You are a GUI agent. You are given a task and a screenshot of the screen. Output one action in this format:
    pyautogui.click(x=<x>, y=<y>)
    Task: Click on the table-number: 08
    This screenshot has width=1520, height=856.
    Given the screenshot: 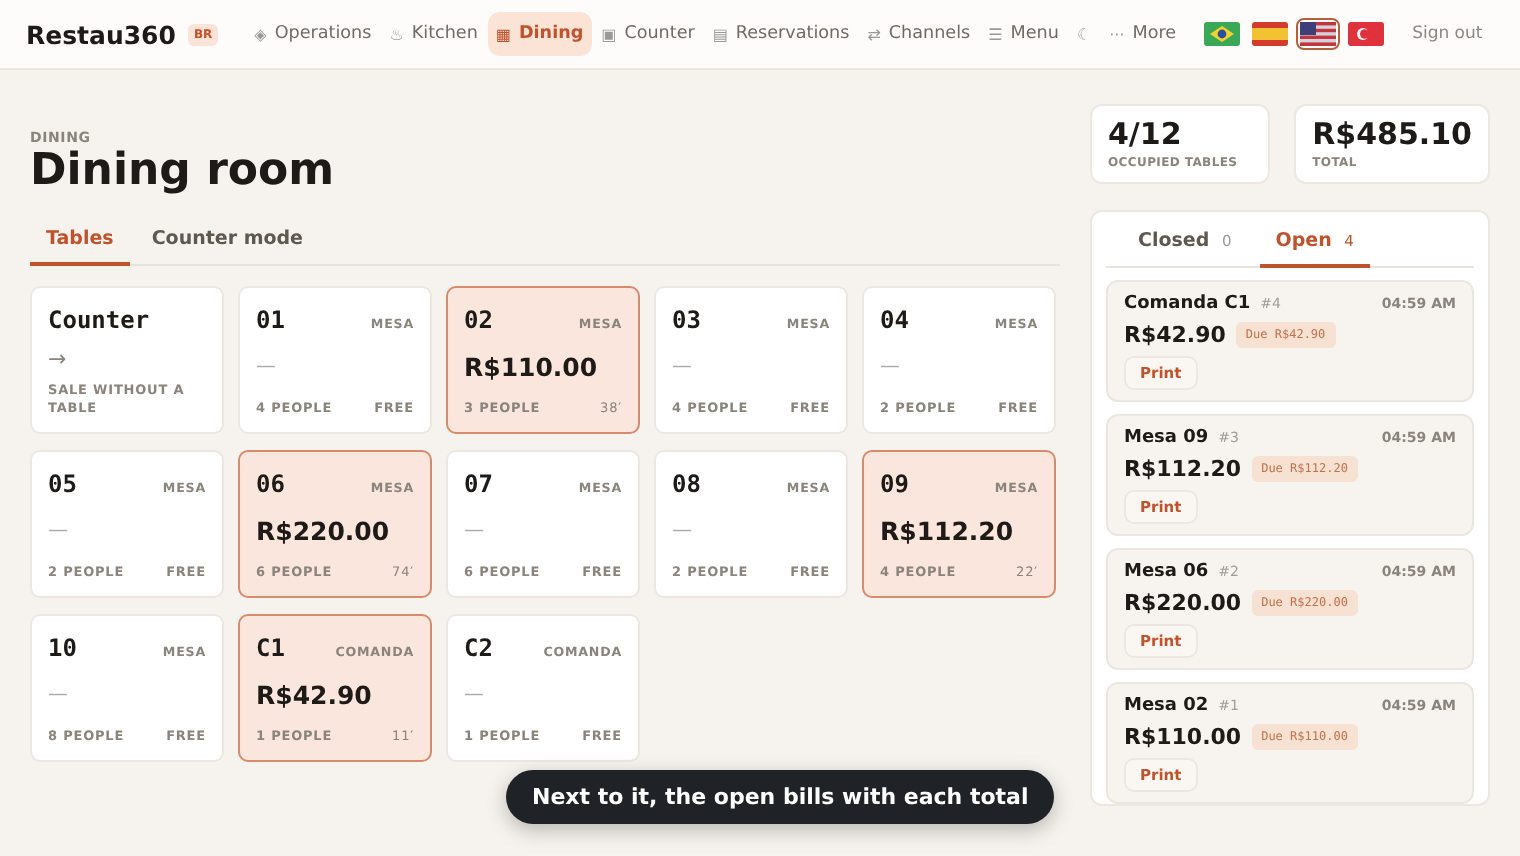 What is the action you would take?
    pyautogui.click(x=686, y=484)
    